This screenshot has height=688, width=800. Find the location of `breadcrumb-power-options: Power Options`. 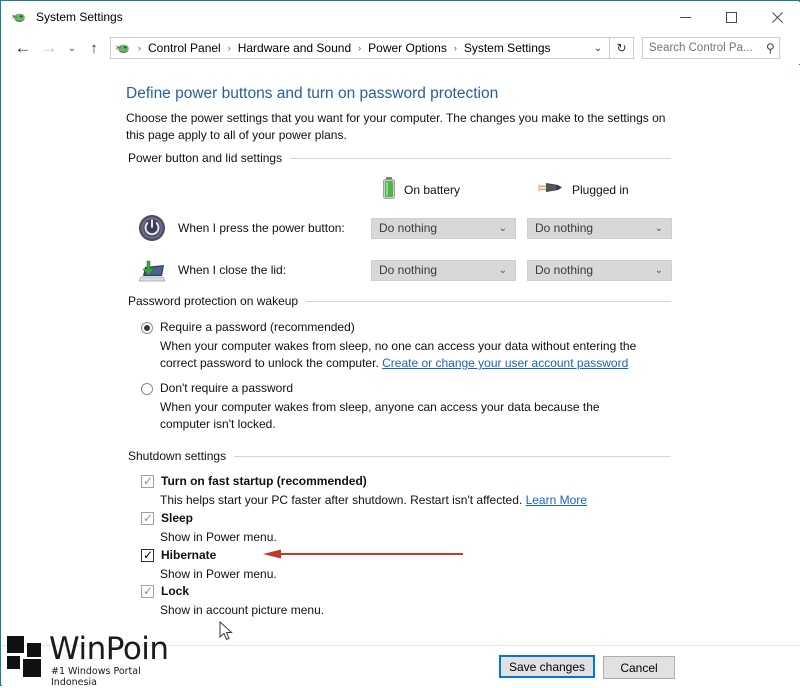

breadcrumb-power-options: Power Options is located at coordinates (407, 48).